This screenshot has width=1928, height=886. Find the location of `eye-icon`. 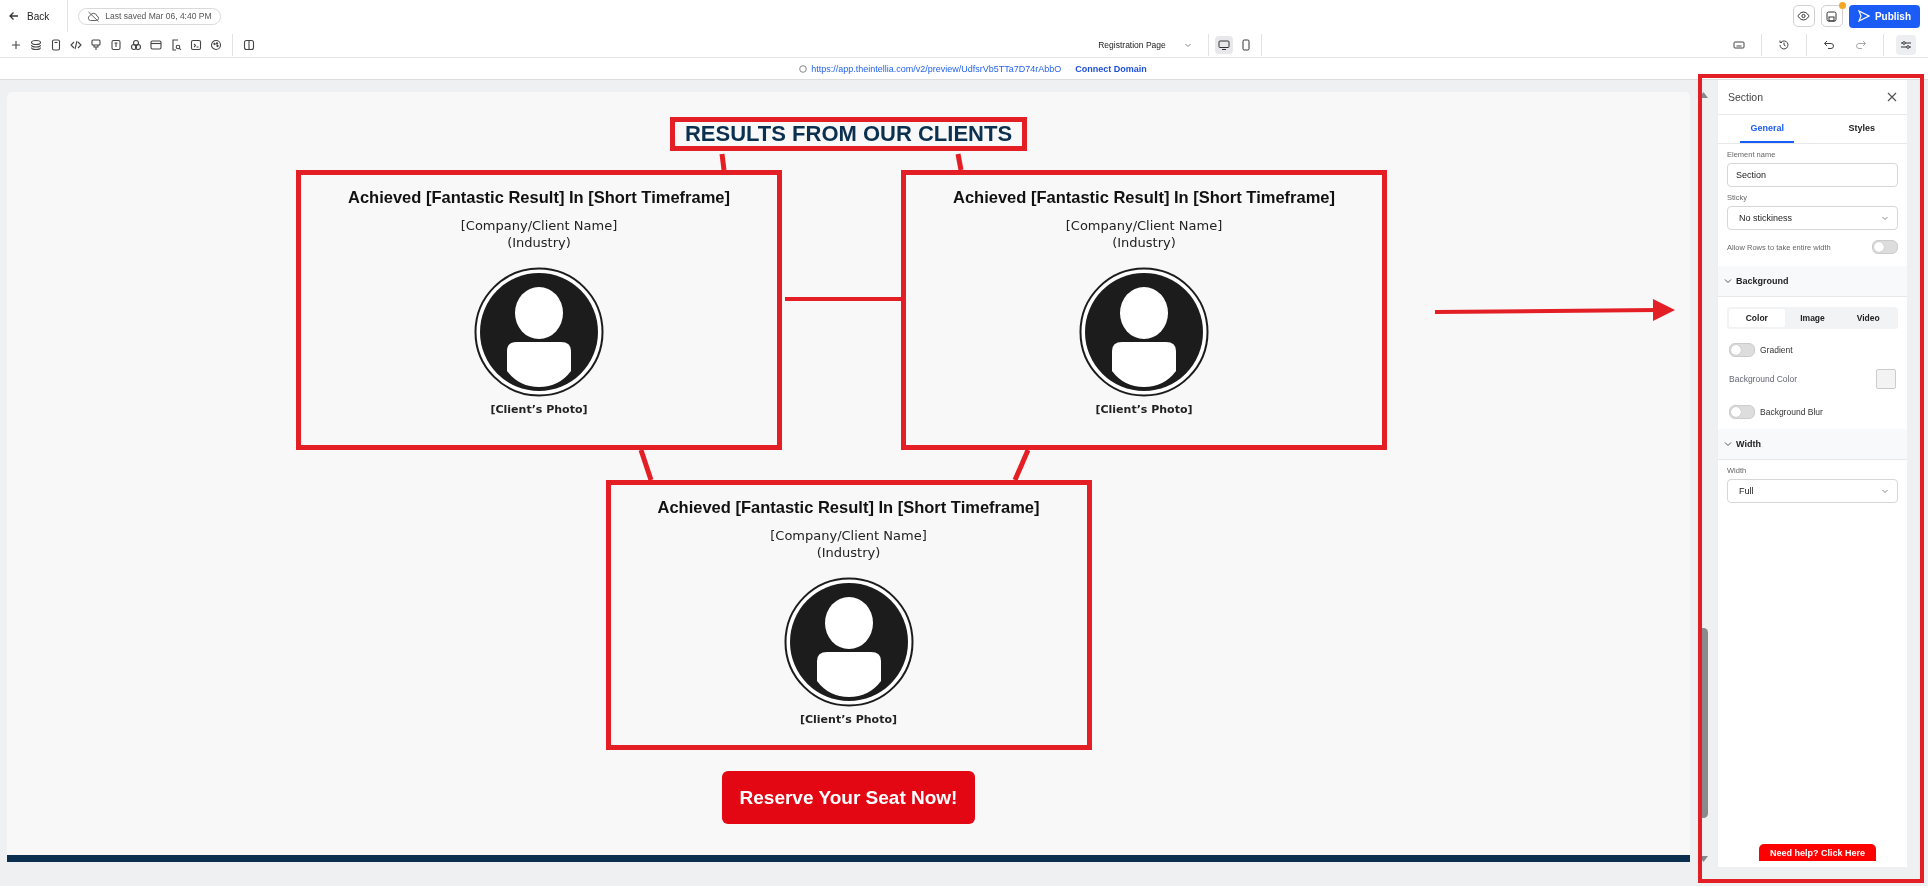

eye-icon is located at coordinates (1804, 16).